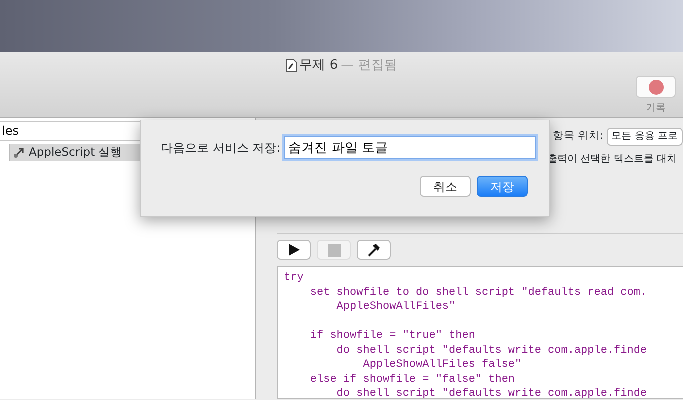 The width and height of the screenshot is (683, 400). Describe the element at coordinates (410, 147) in the screenshot. I see `service-name-field: 숨겨진 파일 토글` at that location.